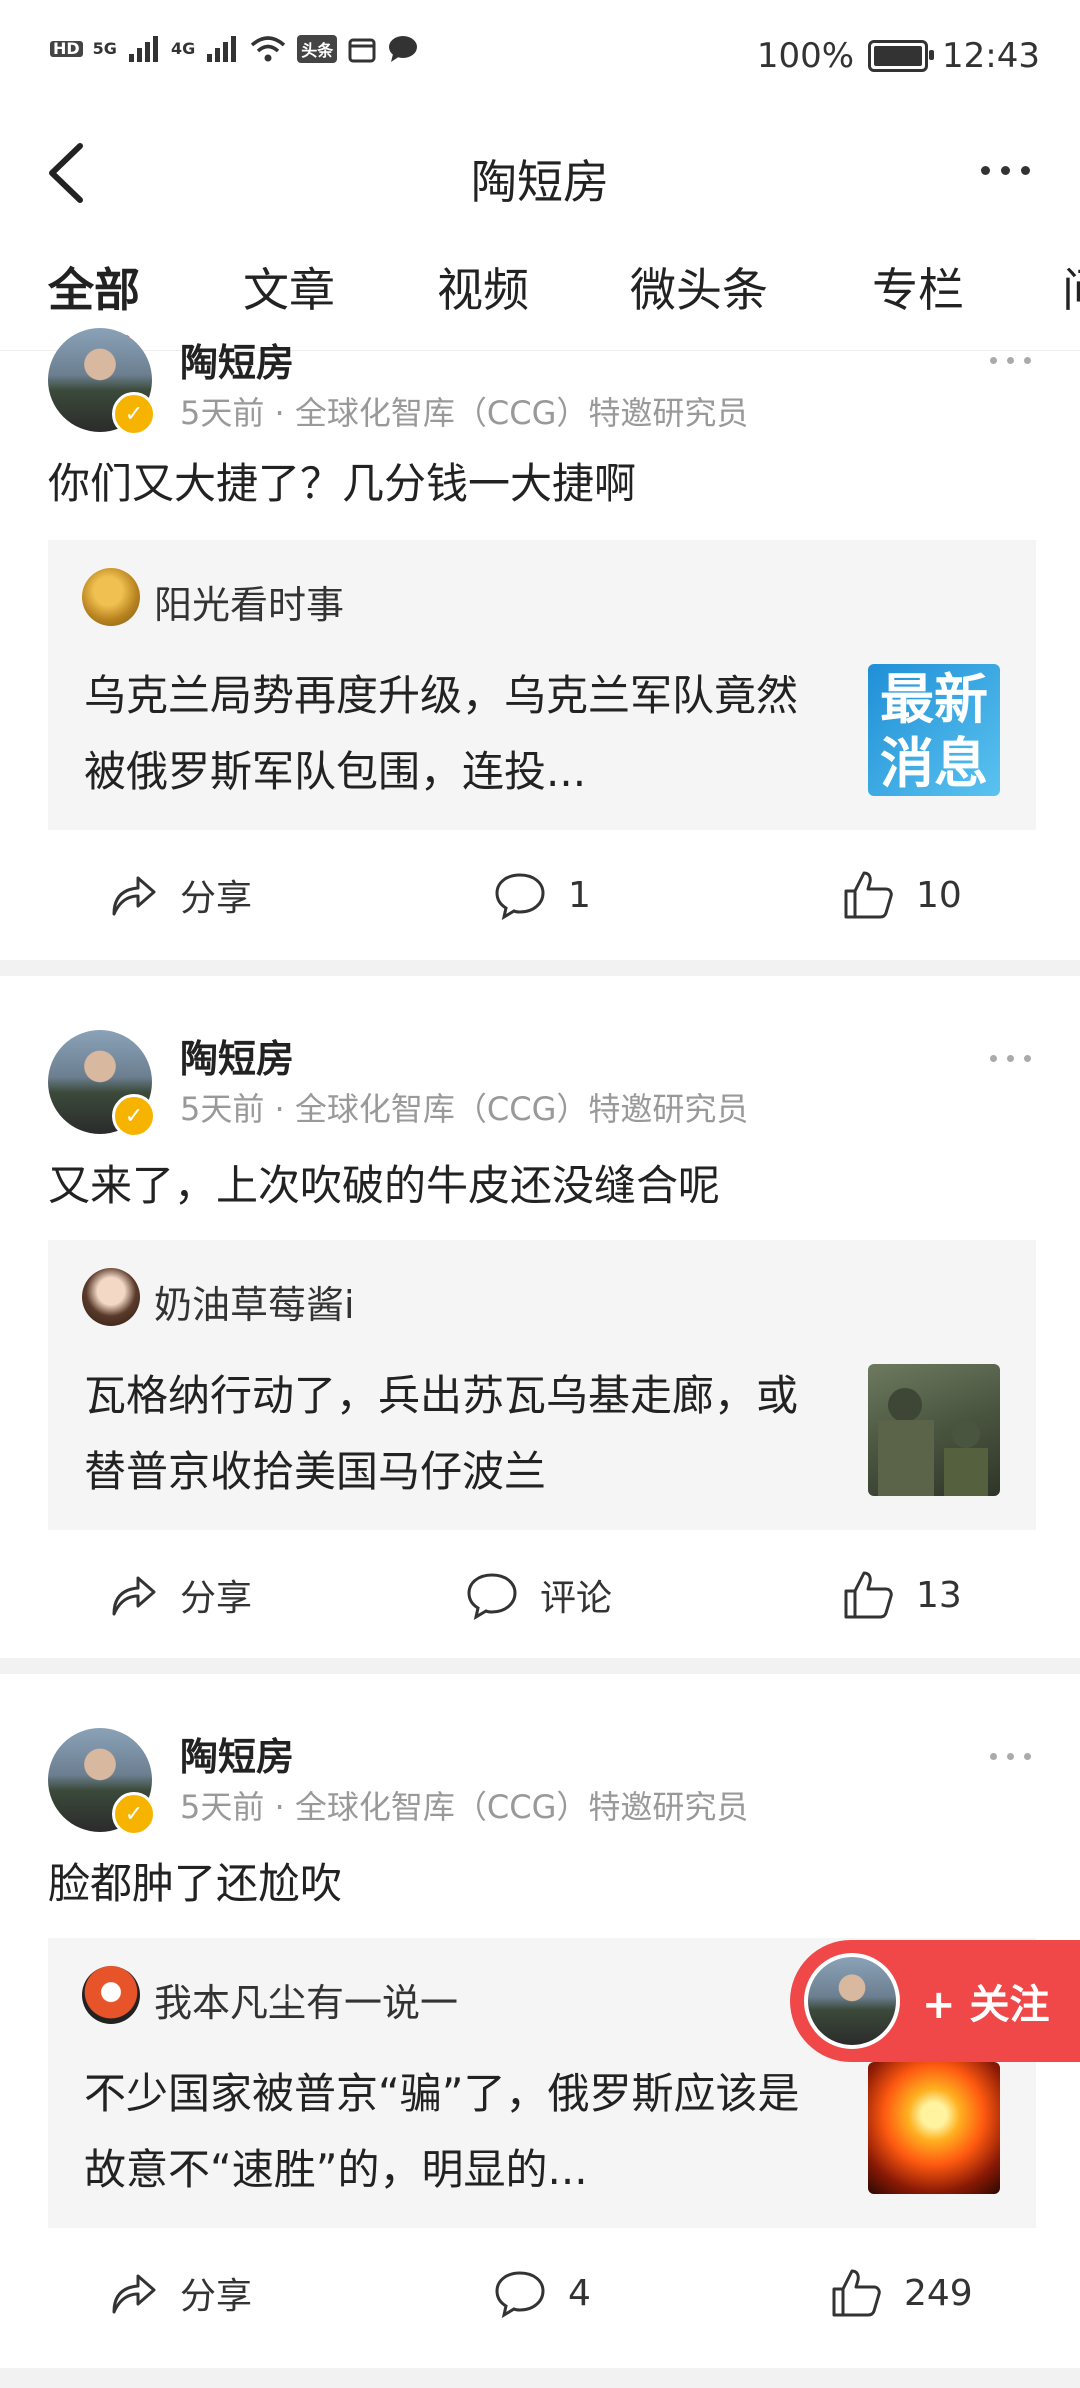 This screenshot has height=2388, width=1080. Describe the element at coordinates (384, 1182) in the screenshot. I see `post-text: 又来了，上次吹破的牛皮还没缝合呢` at that location.